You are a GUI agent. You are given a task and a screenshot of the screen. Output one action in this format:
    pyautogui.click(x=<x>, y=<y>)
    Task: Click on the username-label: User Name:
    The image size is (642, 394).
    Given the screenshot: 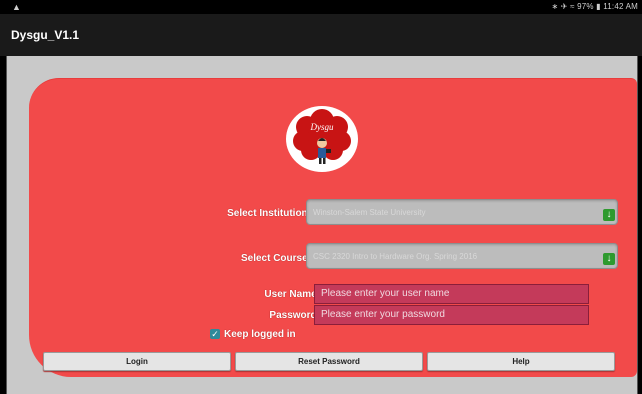 What is the action you would take?
    pyautogui.click(x=292, y=294)
    